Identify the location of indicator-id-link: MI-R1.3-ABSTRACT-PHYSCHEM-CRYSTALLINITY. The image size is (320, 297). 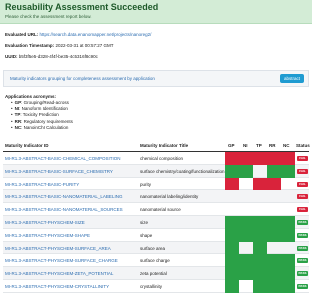
(57, 286).